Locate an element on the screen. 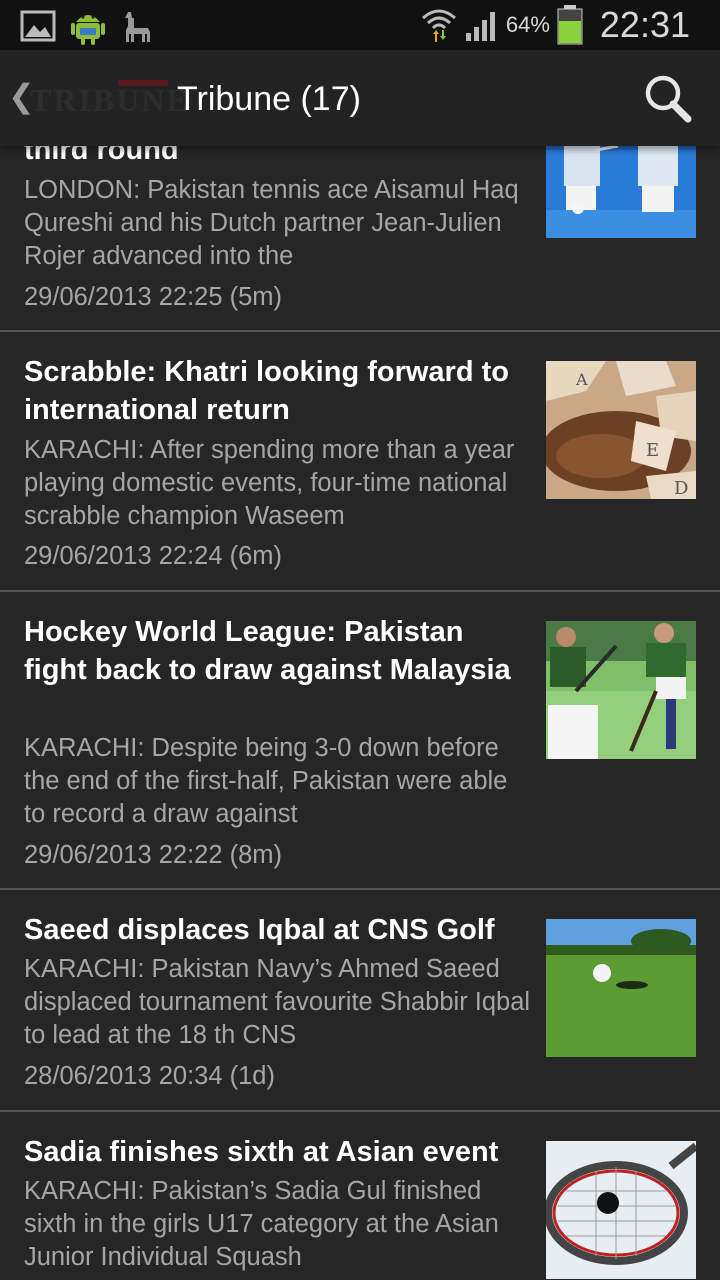  clock: 22:31 is located at coordinates (644, 24).